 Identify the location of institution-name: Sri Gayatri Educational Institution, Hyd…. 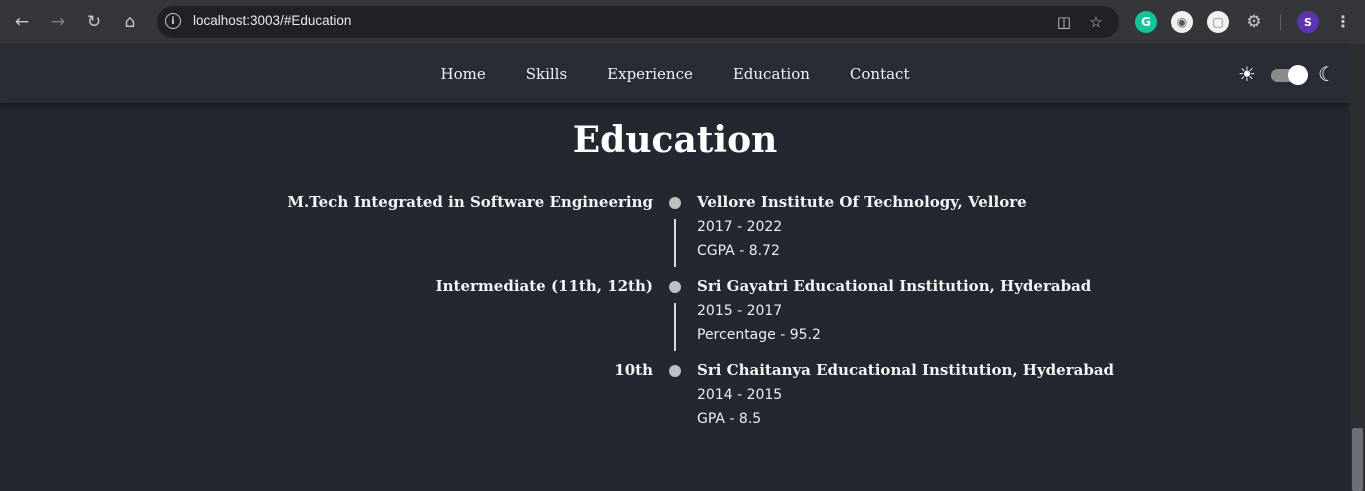
(894, 286).